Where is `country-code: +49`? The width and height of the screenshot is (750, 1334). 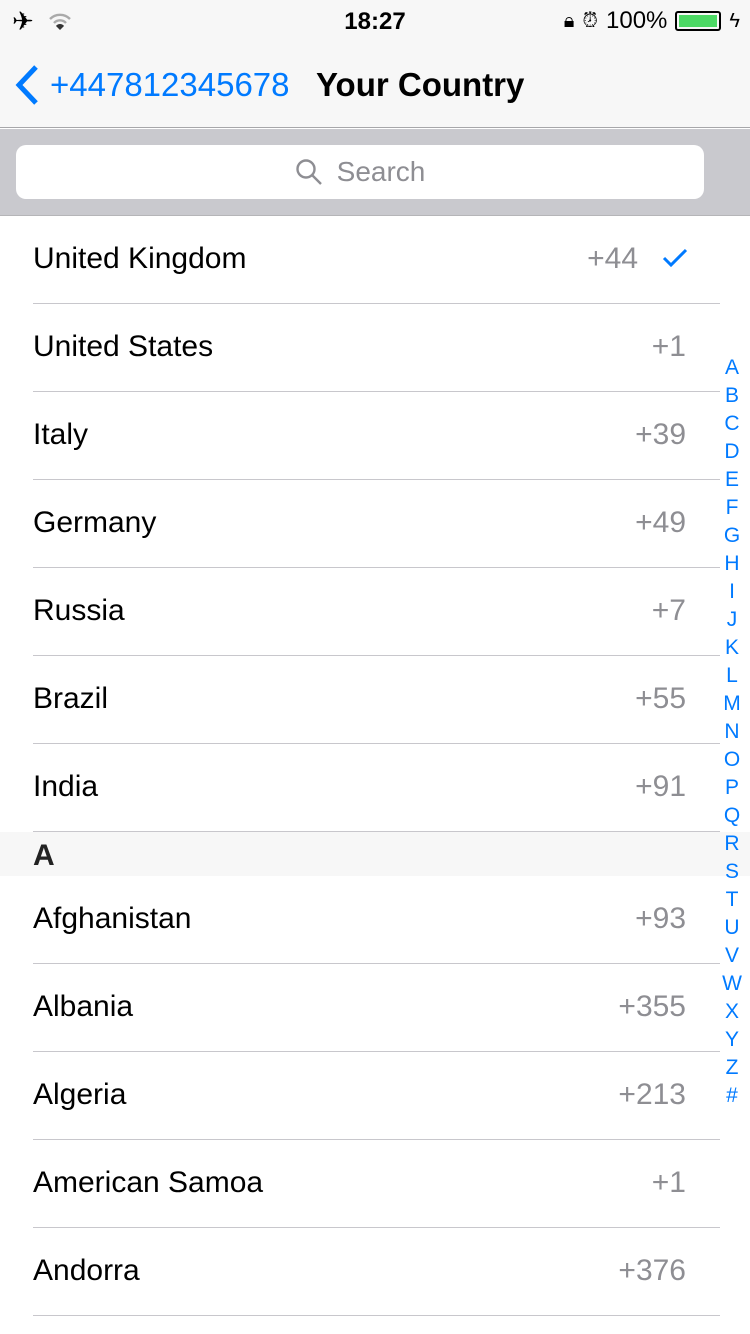 country-code: +49 is located at coordinates (660, 522).